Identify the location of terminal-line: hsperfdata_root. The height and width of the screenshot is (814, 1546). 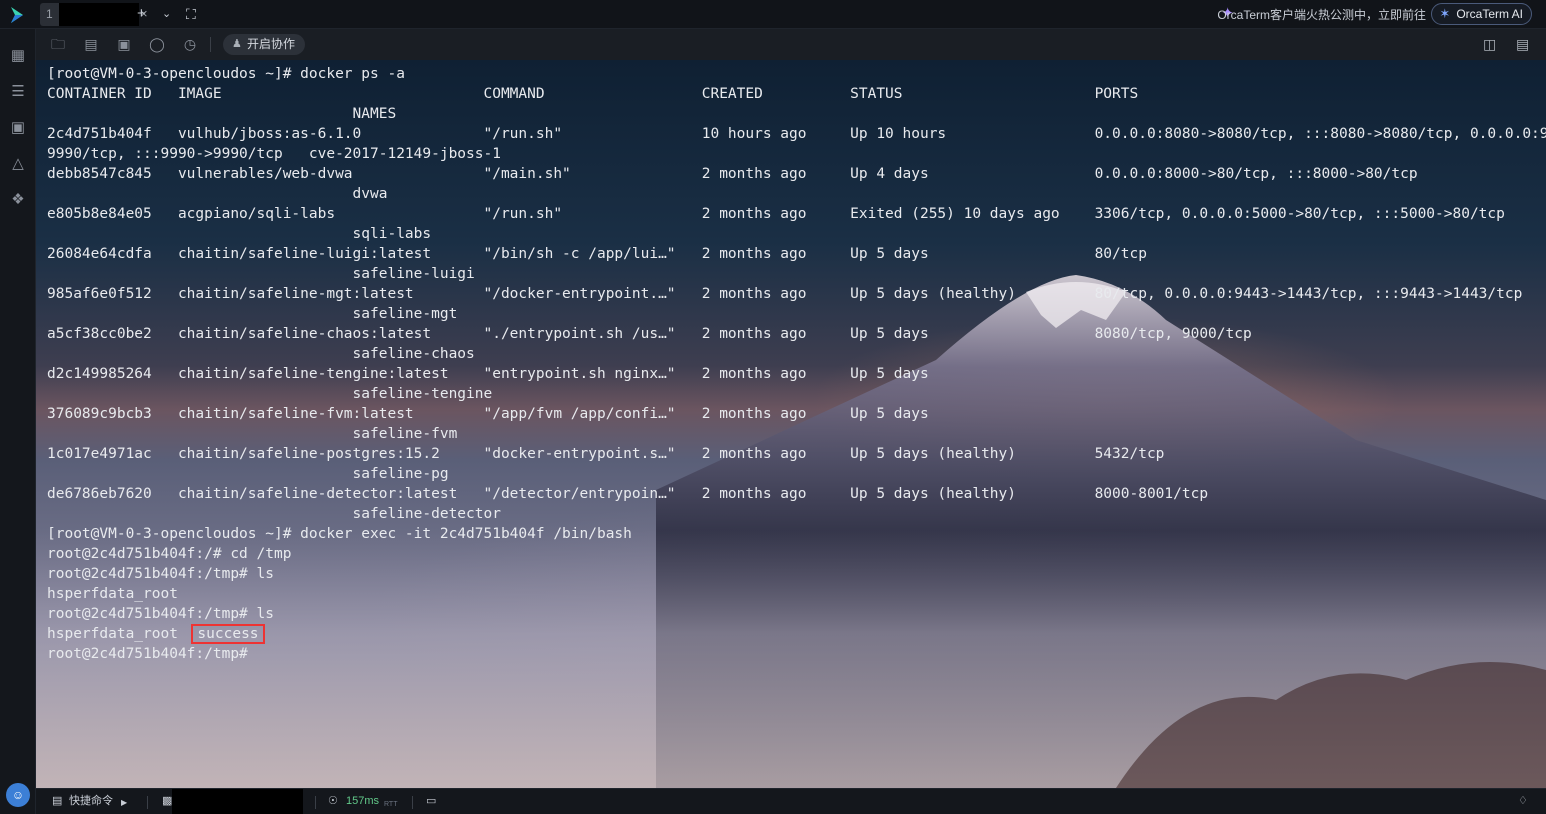
(112, 594).